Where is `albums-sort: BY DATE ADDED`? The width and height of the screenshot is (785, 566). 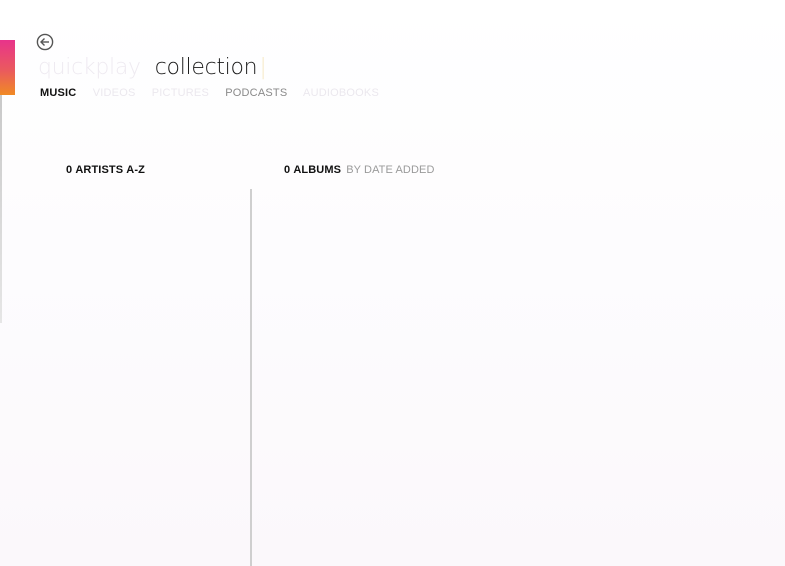
albums-sort: BY DATE ADDED is located at coordinates (390, 170).